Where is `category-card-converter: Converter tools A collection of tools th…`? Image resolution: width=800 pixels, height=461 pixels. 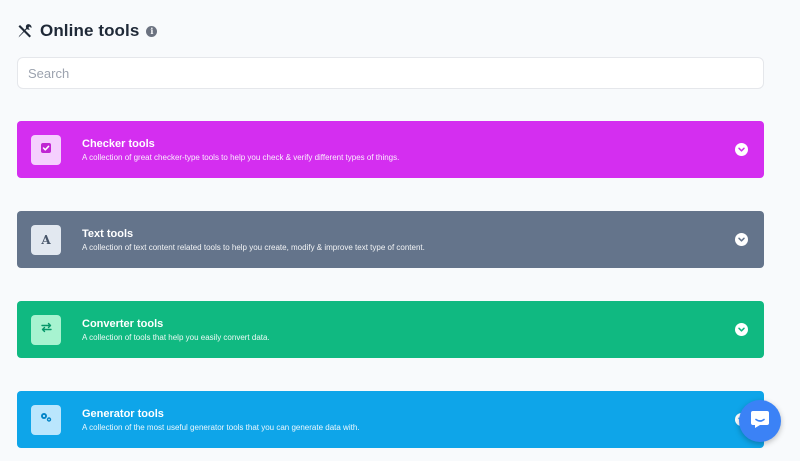
category-card-converter: Converter tools A collection of tools th… is located at coordinates (390, 329).